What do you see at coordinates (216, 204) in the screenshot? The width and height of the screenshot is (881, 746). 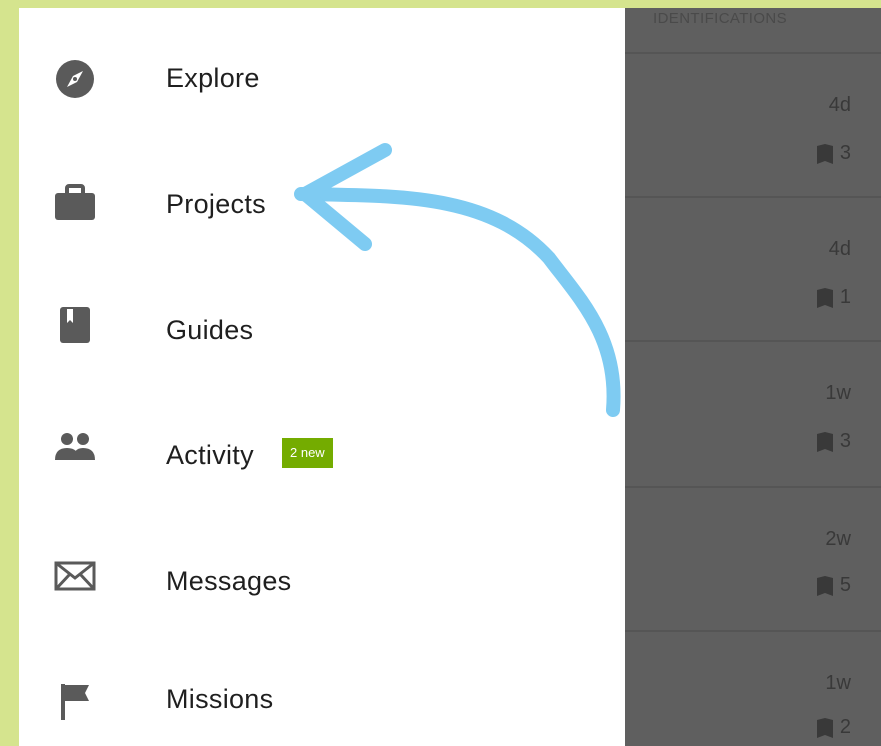 I see `menu-label-projects: Projects` at bounding box center [216, 204].